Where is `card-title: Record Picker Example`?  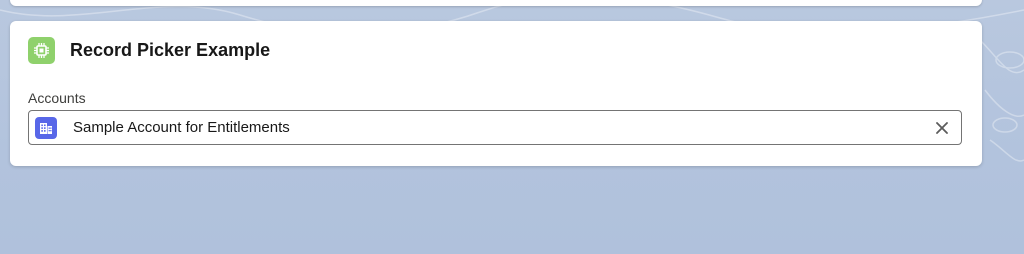
card-title: Record Picker Example is located at coordinates (170, 49).